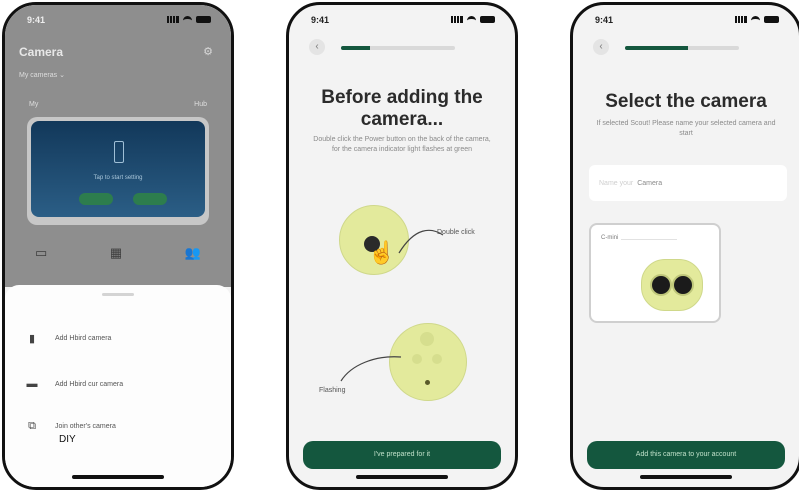 This screenshot has height=494, width=799. I want to click on camera-preview: Tap to start setting, so click(118, 169).